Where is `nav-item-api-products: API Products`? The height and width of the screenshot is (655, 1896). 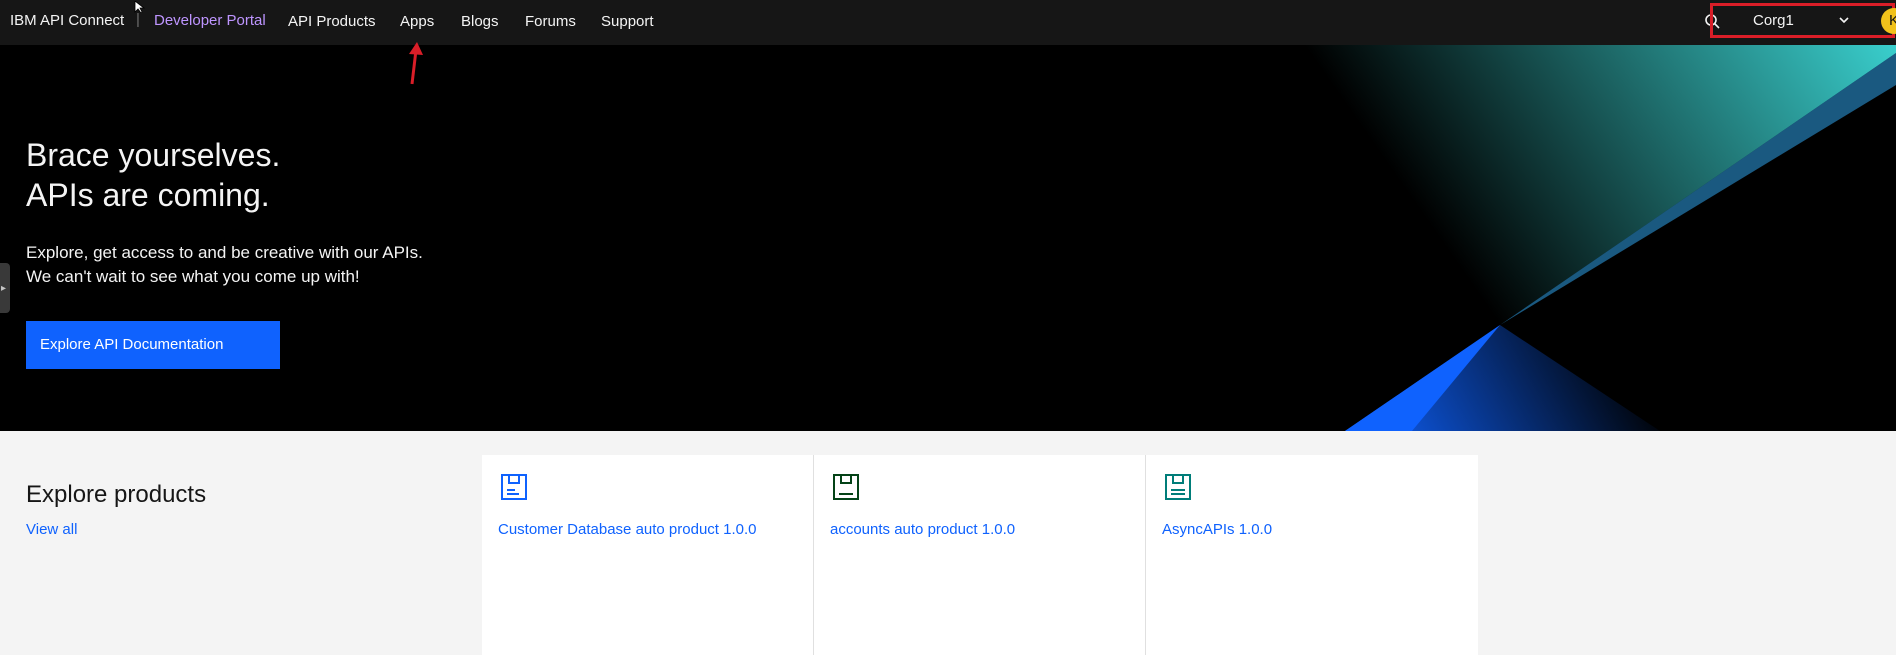
nav-item-api-products: API Products is located at coordinates (332, 21).